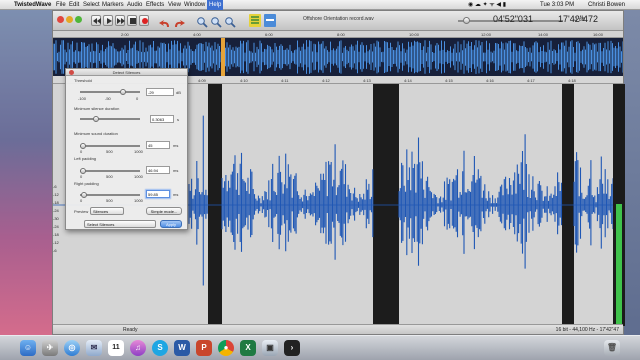 The height and width of the screenshot is (360, 640). Describe the element at coordinates (50, 348) in the screenshot. I see `launchpad-icon: ✈` at that location.